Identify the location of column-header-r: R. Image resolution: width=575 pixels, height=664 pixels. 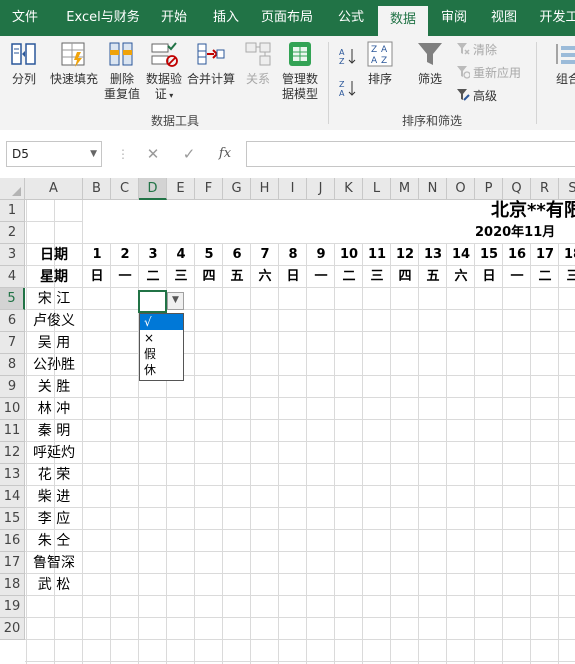
(545, 189).